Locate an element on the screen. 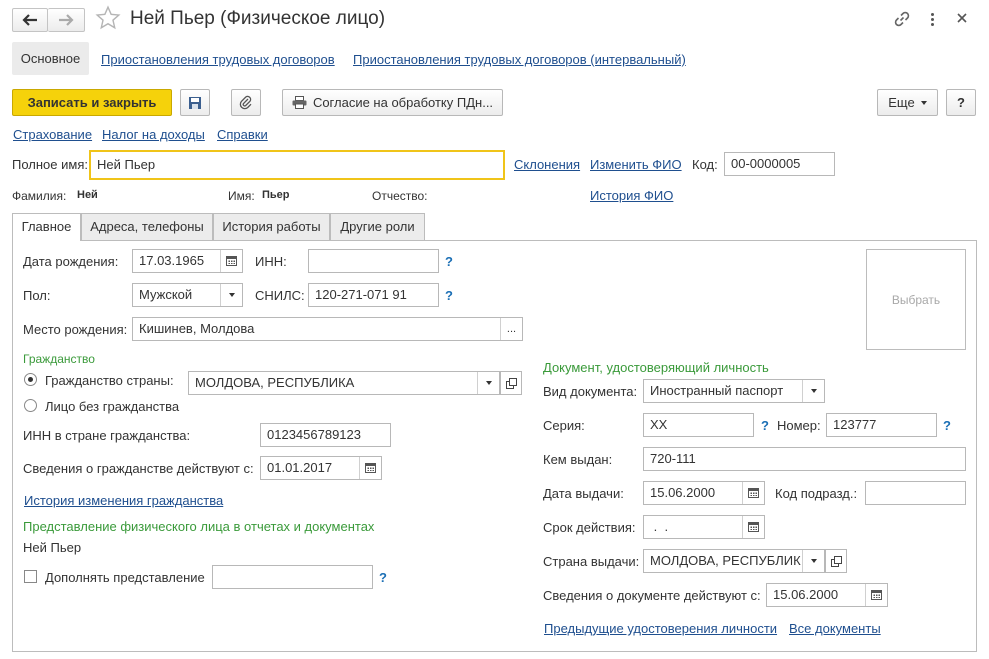  doc-dept-code-input is located at coordinates (915, 493).